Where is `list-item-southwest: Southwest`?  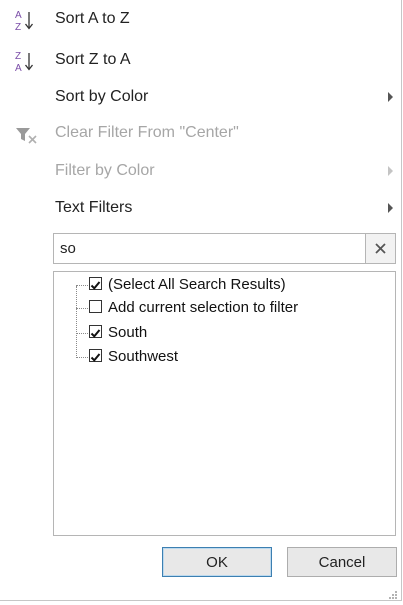
list-item-southwest: Southwest is located at coordinates (219, 357).